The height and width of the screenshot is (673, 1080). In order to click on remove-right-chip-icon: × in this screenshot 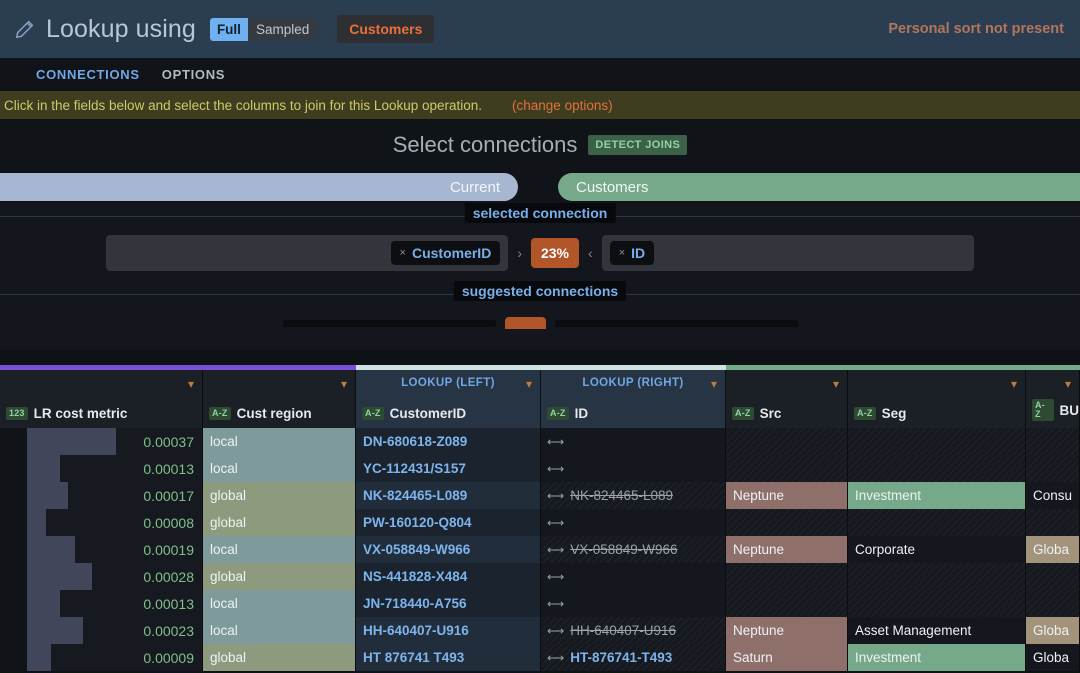, I will do `click(622, 253)`.